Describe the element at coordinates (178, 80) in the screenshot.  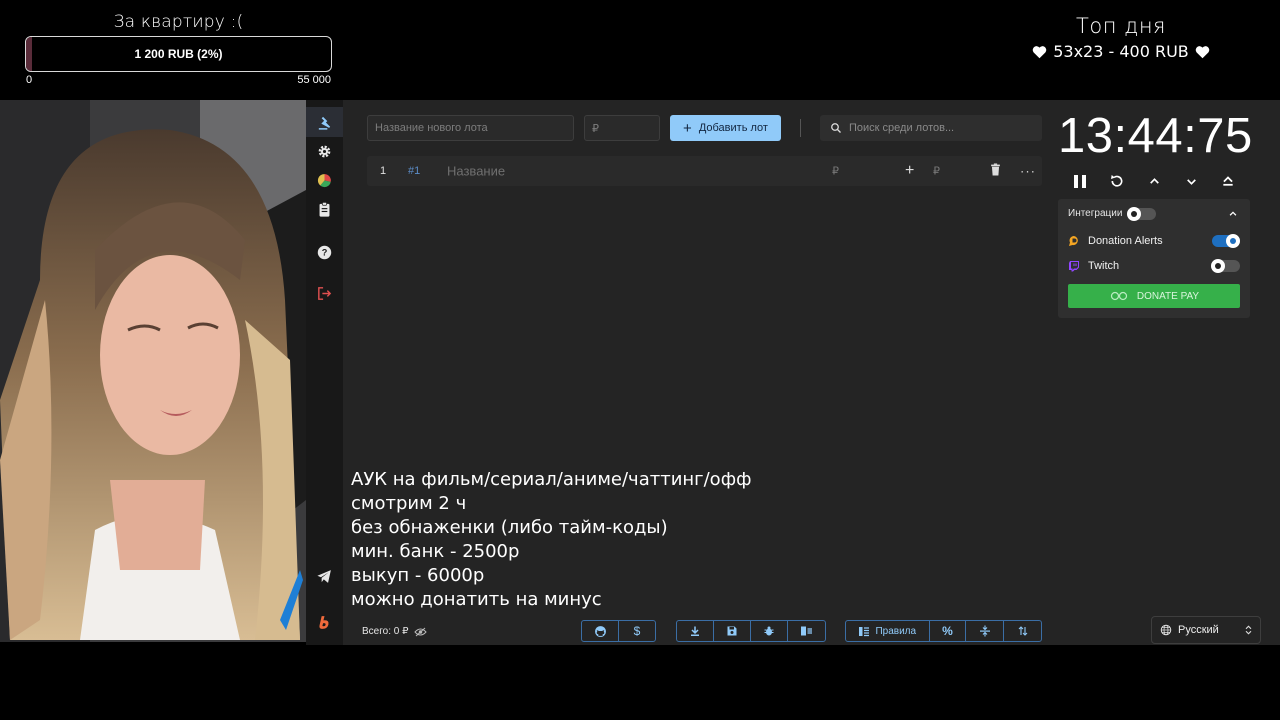
I see `goal-scale: 0 55 000` at that location.